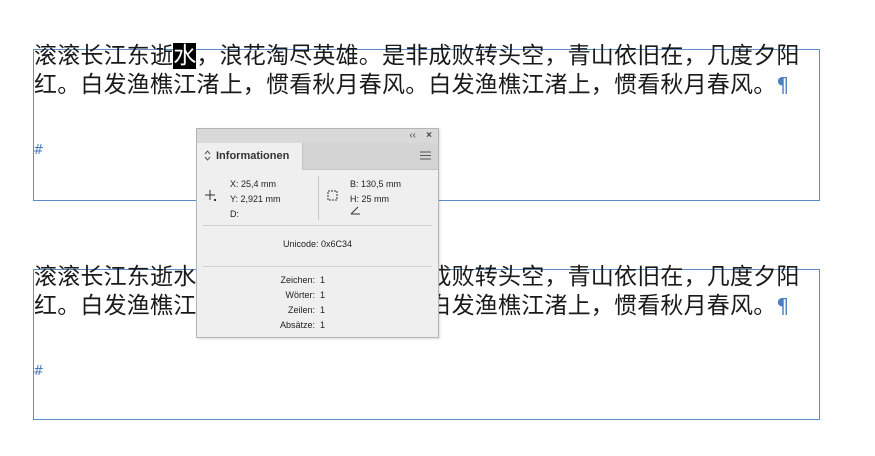 This screenshot has height=456, width=875. I want to click on unicode-readout: Unicode: 0x6C34, so click(317, 244).